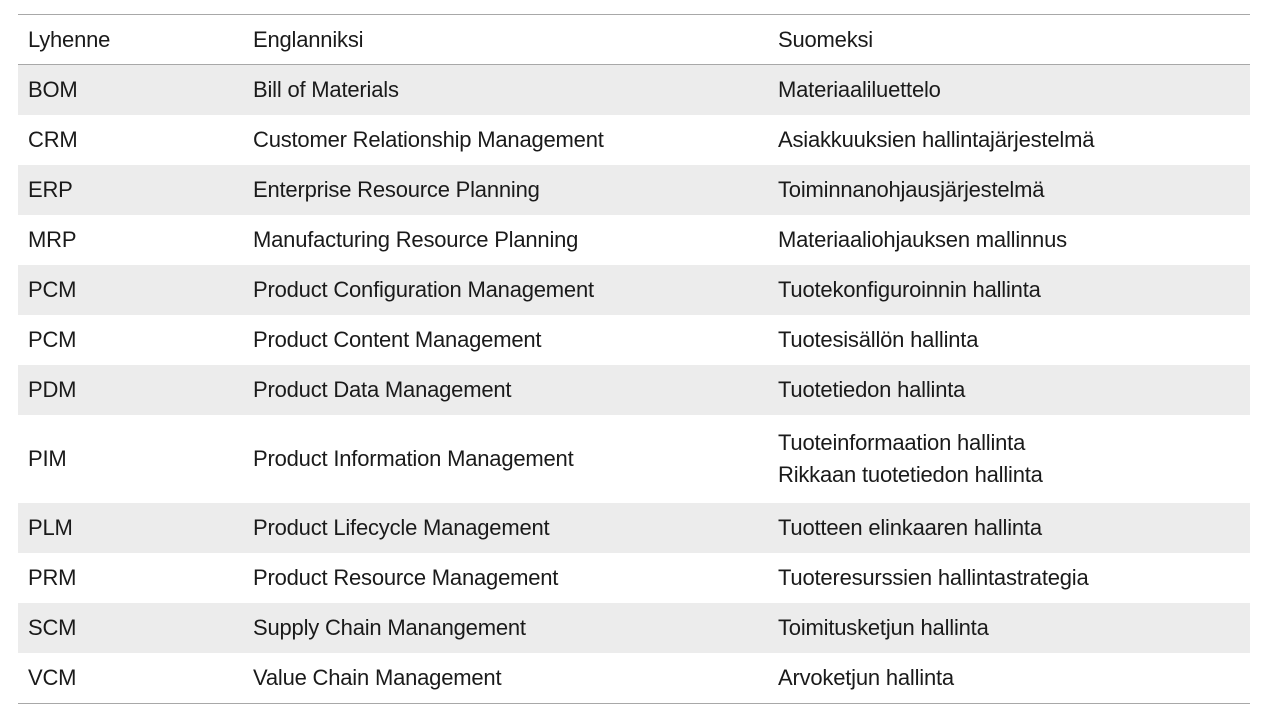  I want to click on finnish-term: Toiminnanohjausjärjestelmä, so click(911, 189).